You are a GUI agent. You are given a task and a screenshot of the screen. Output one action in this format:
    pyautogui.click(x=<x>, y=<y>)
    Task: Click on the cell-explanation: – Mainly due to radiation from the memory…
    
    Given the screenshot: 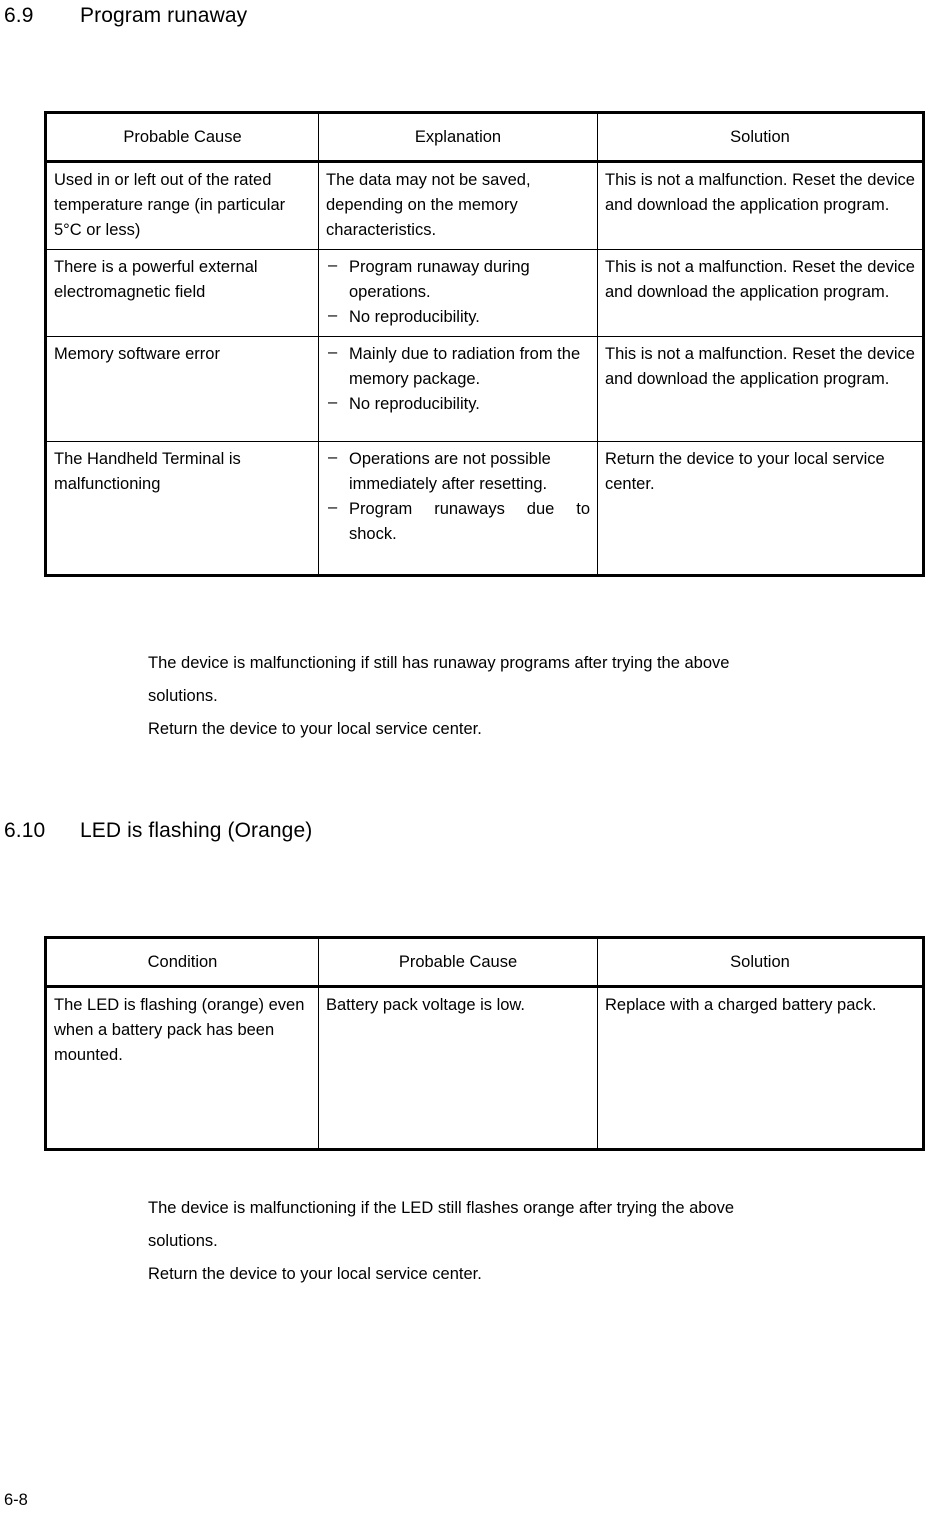 What is the action you would take?
    pyautogui.click(x=458, y=389)
    